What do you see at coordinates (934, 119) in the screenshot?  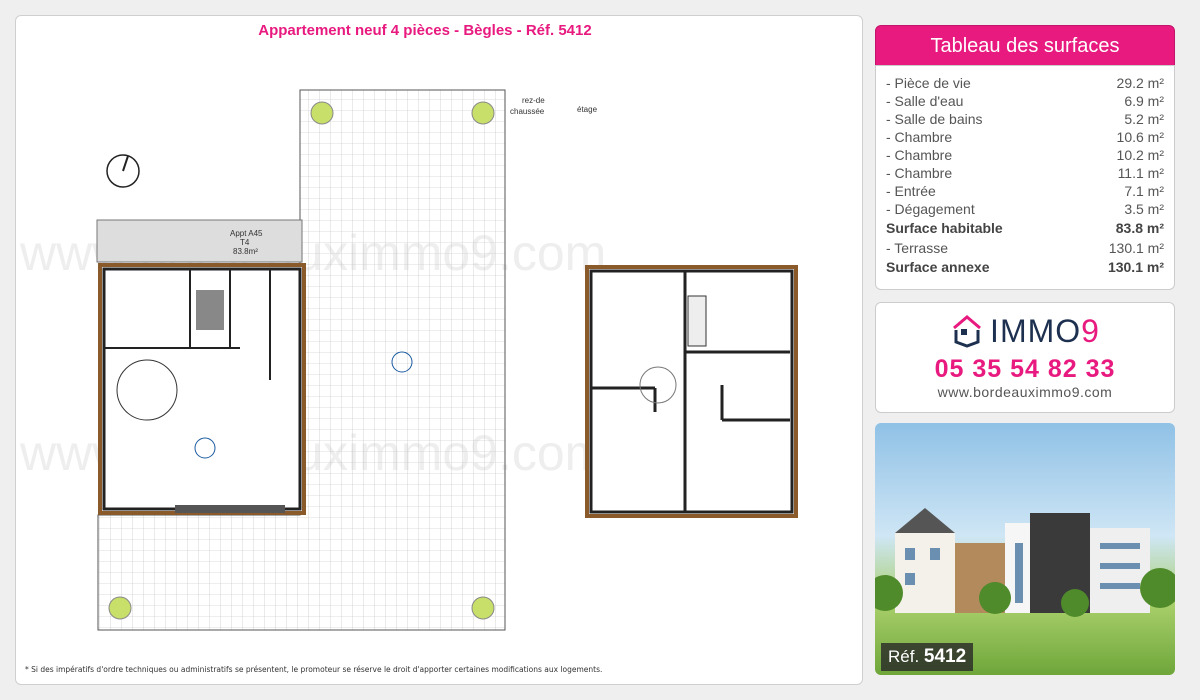 I see `surface-label: - Salle de bains` at bounding box center [934, 119].